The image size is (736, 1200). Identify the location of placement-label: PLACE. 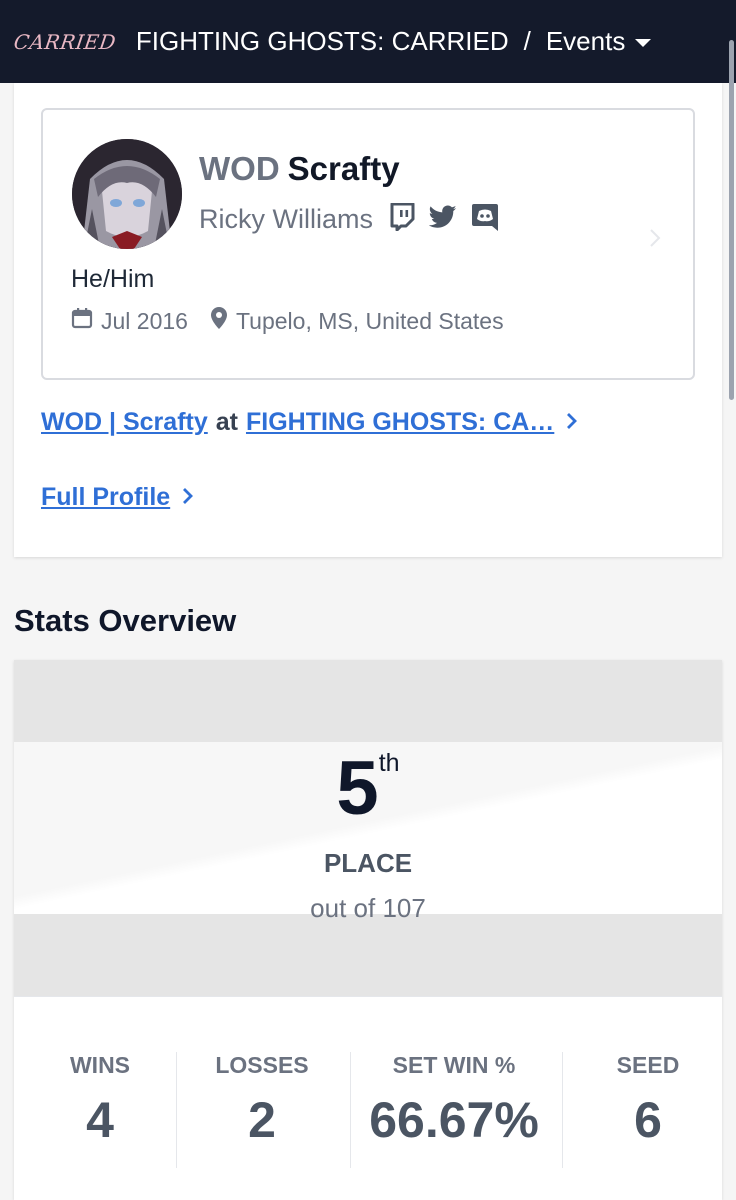
(368, 863).